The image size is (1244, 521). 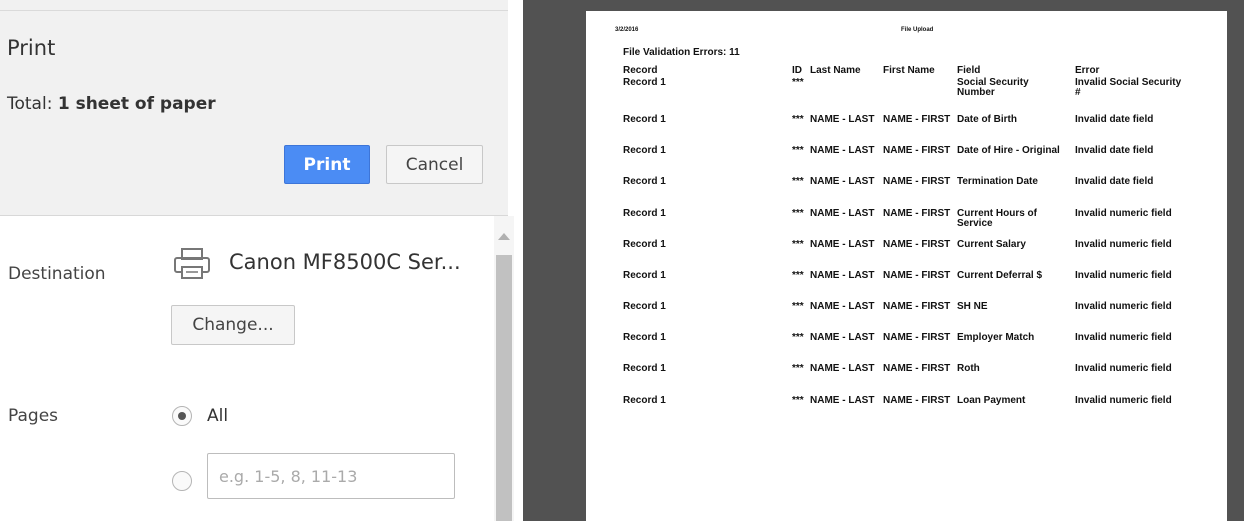 I want to click on cell-field: Social Security Number, so click(x=993, y=87).